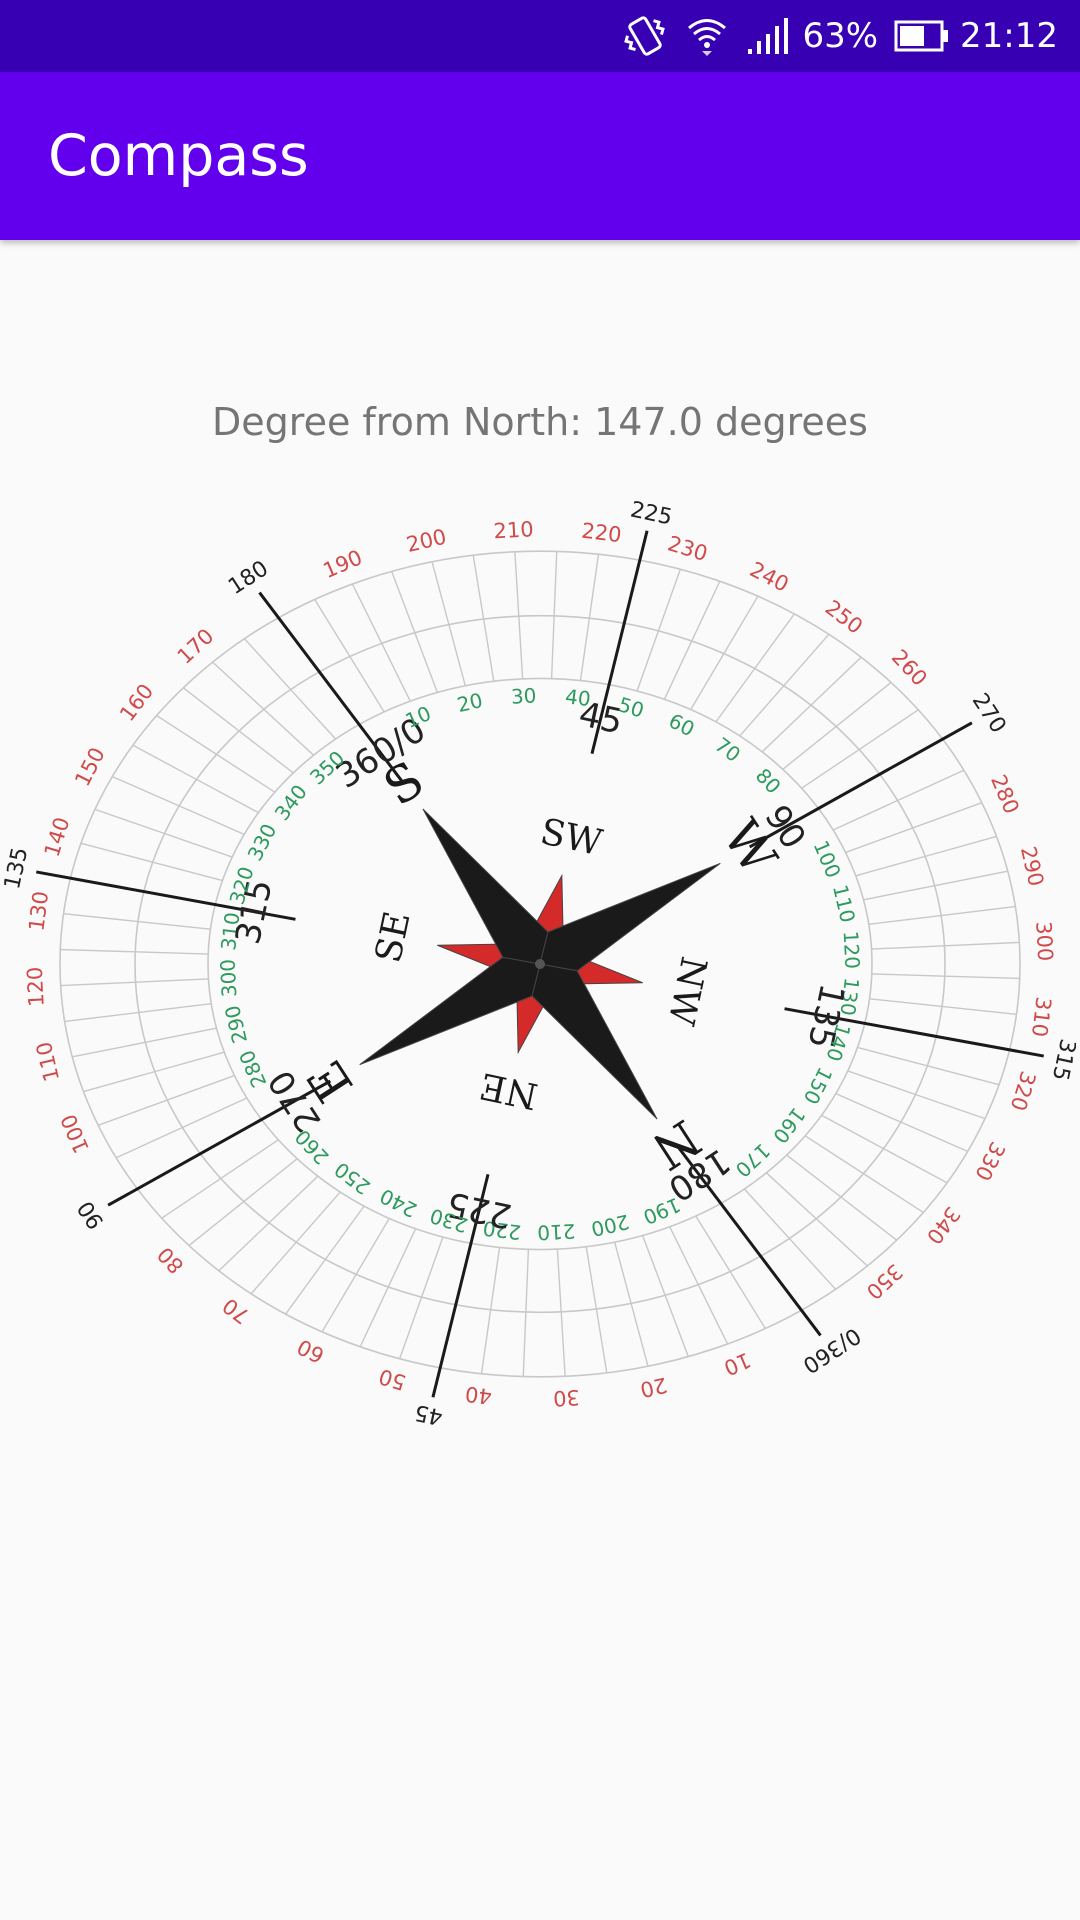  Describe the element at coordinates (523, 695) in the screenshot. I see `inner-degree-label: 30` at that location.